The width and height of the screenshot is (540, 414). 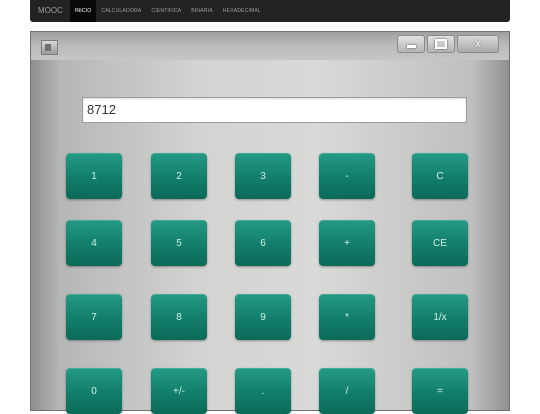 I want to click on key-7: 7, so click(x=94, y=317).